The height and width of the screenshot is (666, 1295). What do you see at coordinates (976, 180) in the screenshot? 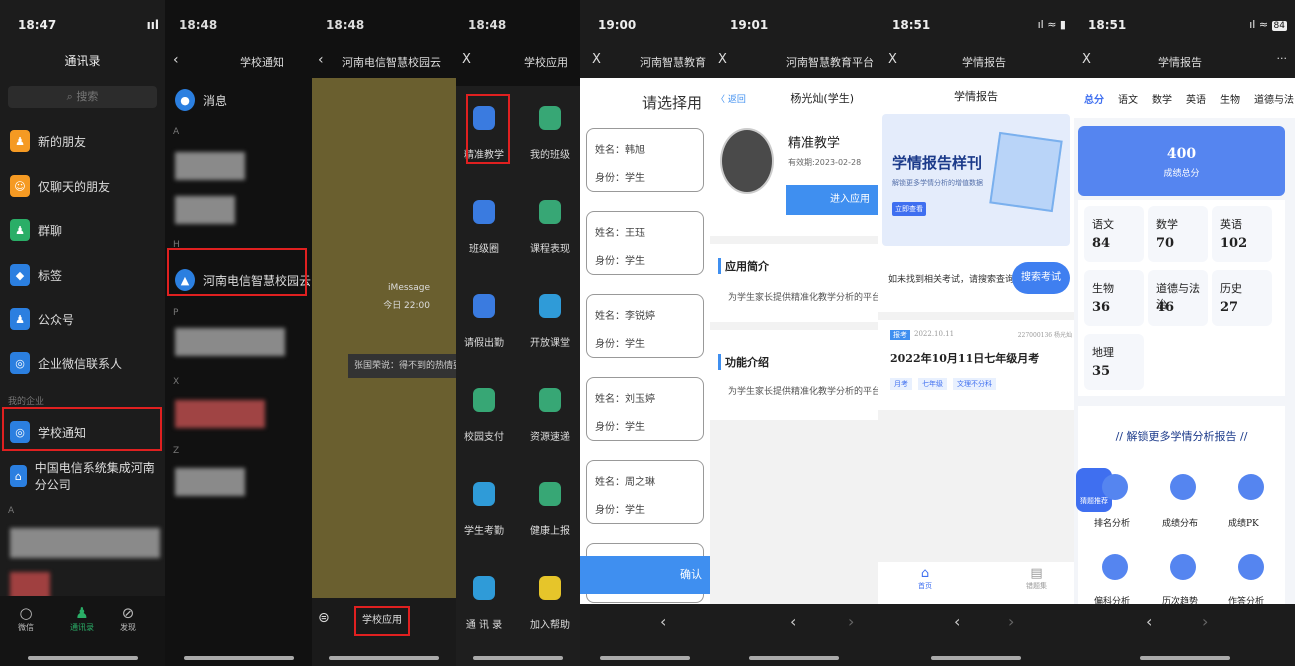
I see `banner: 学情报告样刊 解锁更多学情分析的增值数据 立即查看` at bounding box center [976, 180].